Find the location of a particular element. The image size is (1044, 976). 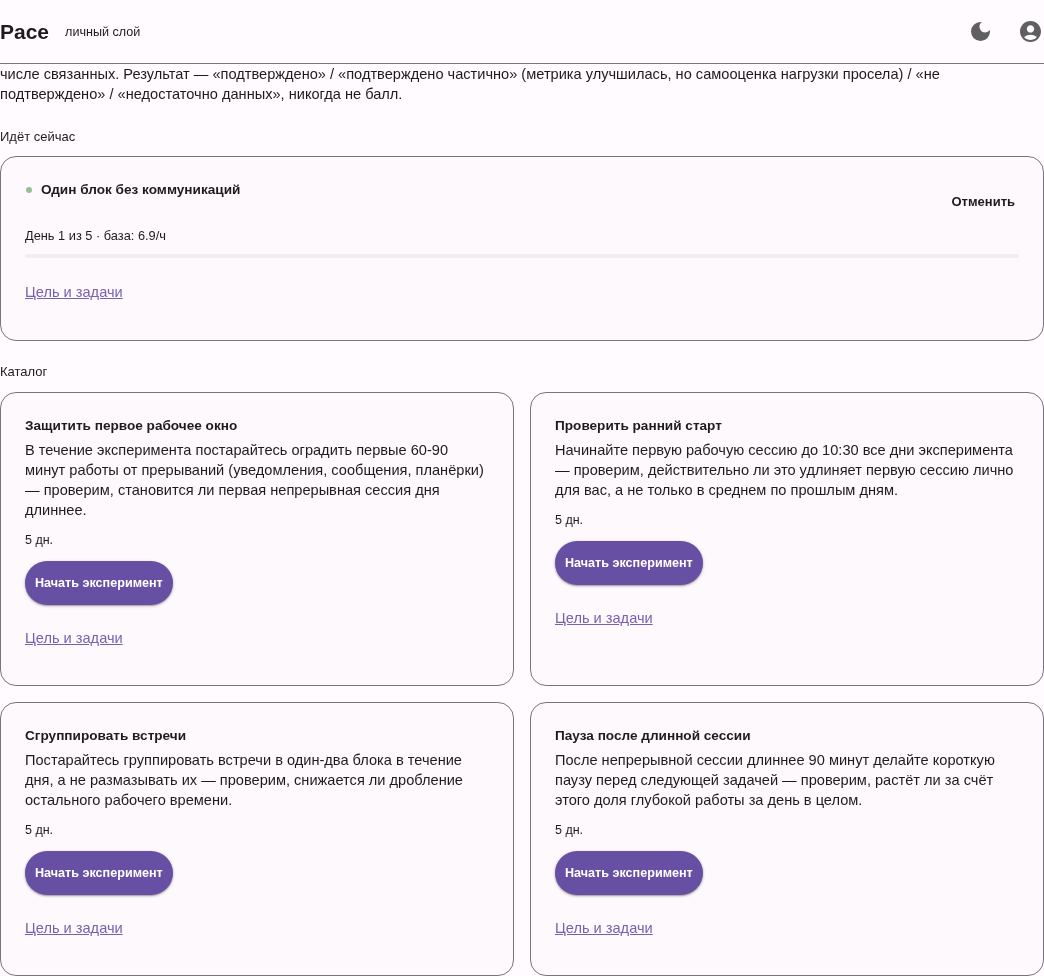

card-description: После непрерывной сессии длиннее 90 минут делайте короткую паузу перед следующей задачей — проверим, растёт ли за счёт этого доля глубокой работы за день в целом. is located at coordinates (775, 780).